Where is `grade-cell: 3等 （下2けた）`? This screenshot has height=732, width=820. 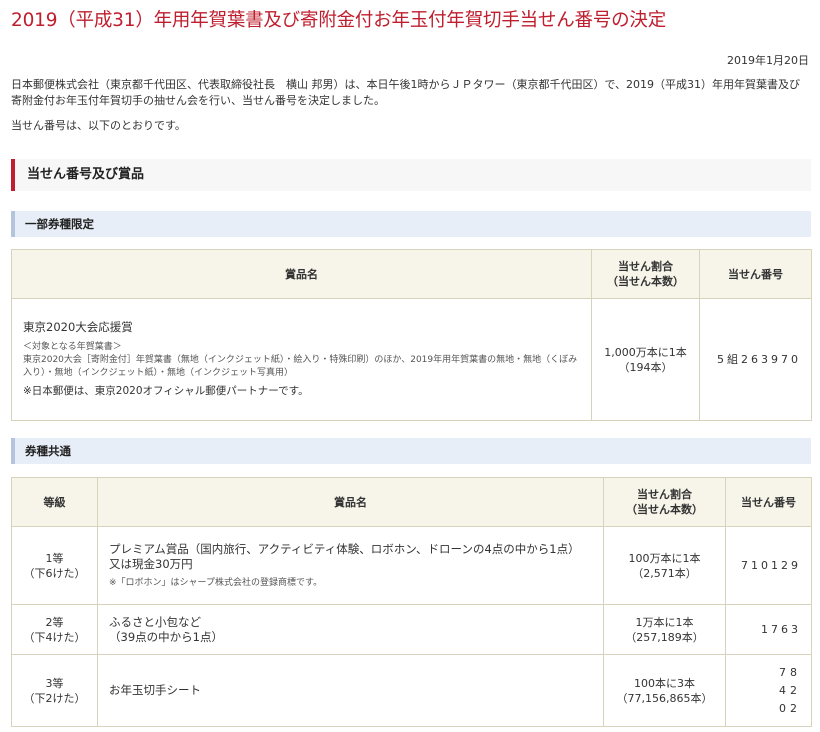 grade-cell: 3等 （下2けた） is located at coordinates (54, 690).